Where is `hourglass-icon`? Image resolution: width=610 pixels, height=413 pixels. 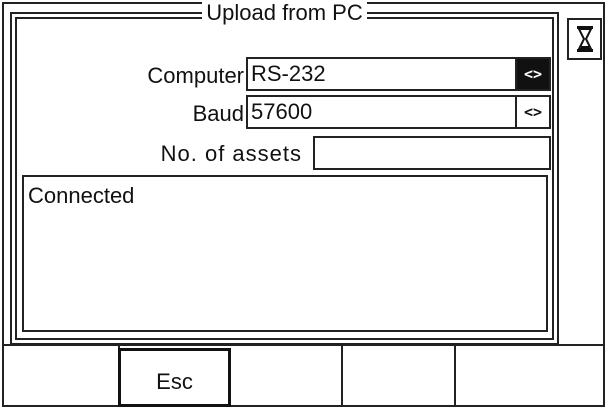
hourglass-icon is located at coordinates (584, 39).